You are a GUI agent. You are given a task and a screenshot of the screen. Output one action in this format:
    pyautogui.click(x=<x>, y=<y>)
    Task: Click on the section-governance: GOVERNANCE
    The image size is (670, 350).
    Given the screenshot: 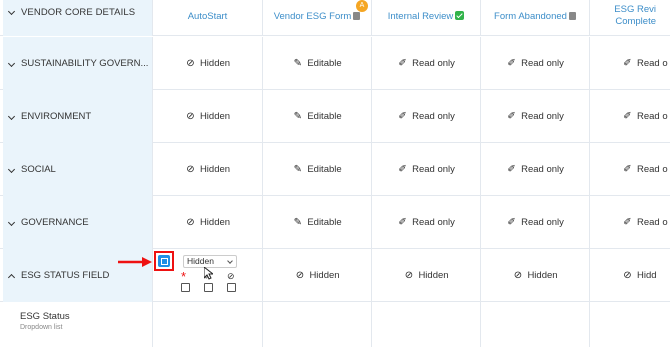 What is the action you would take?
    pyautogui.click(x=77, y=222)
    